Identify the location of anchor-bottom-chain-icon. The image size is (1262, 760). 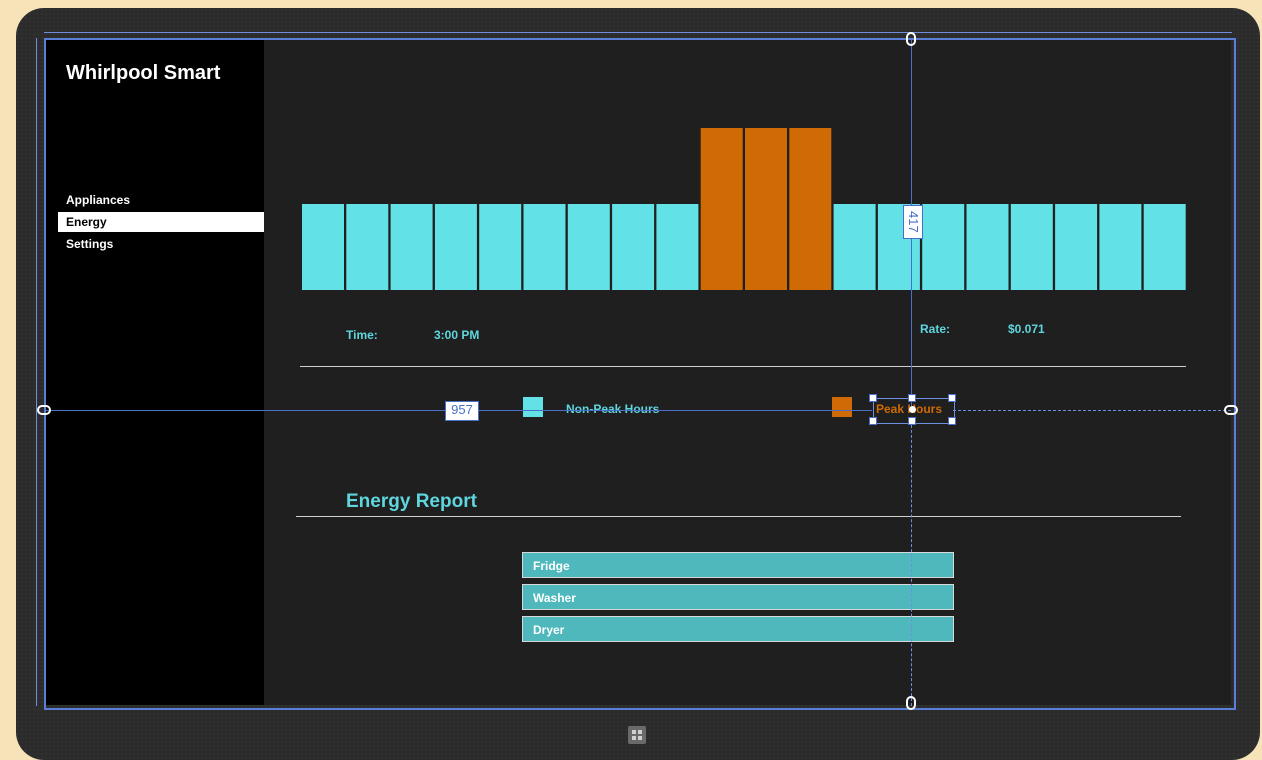
(911, 703).